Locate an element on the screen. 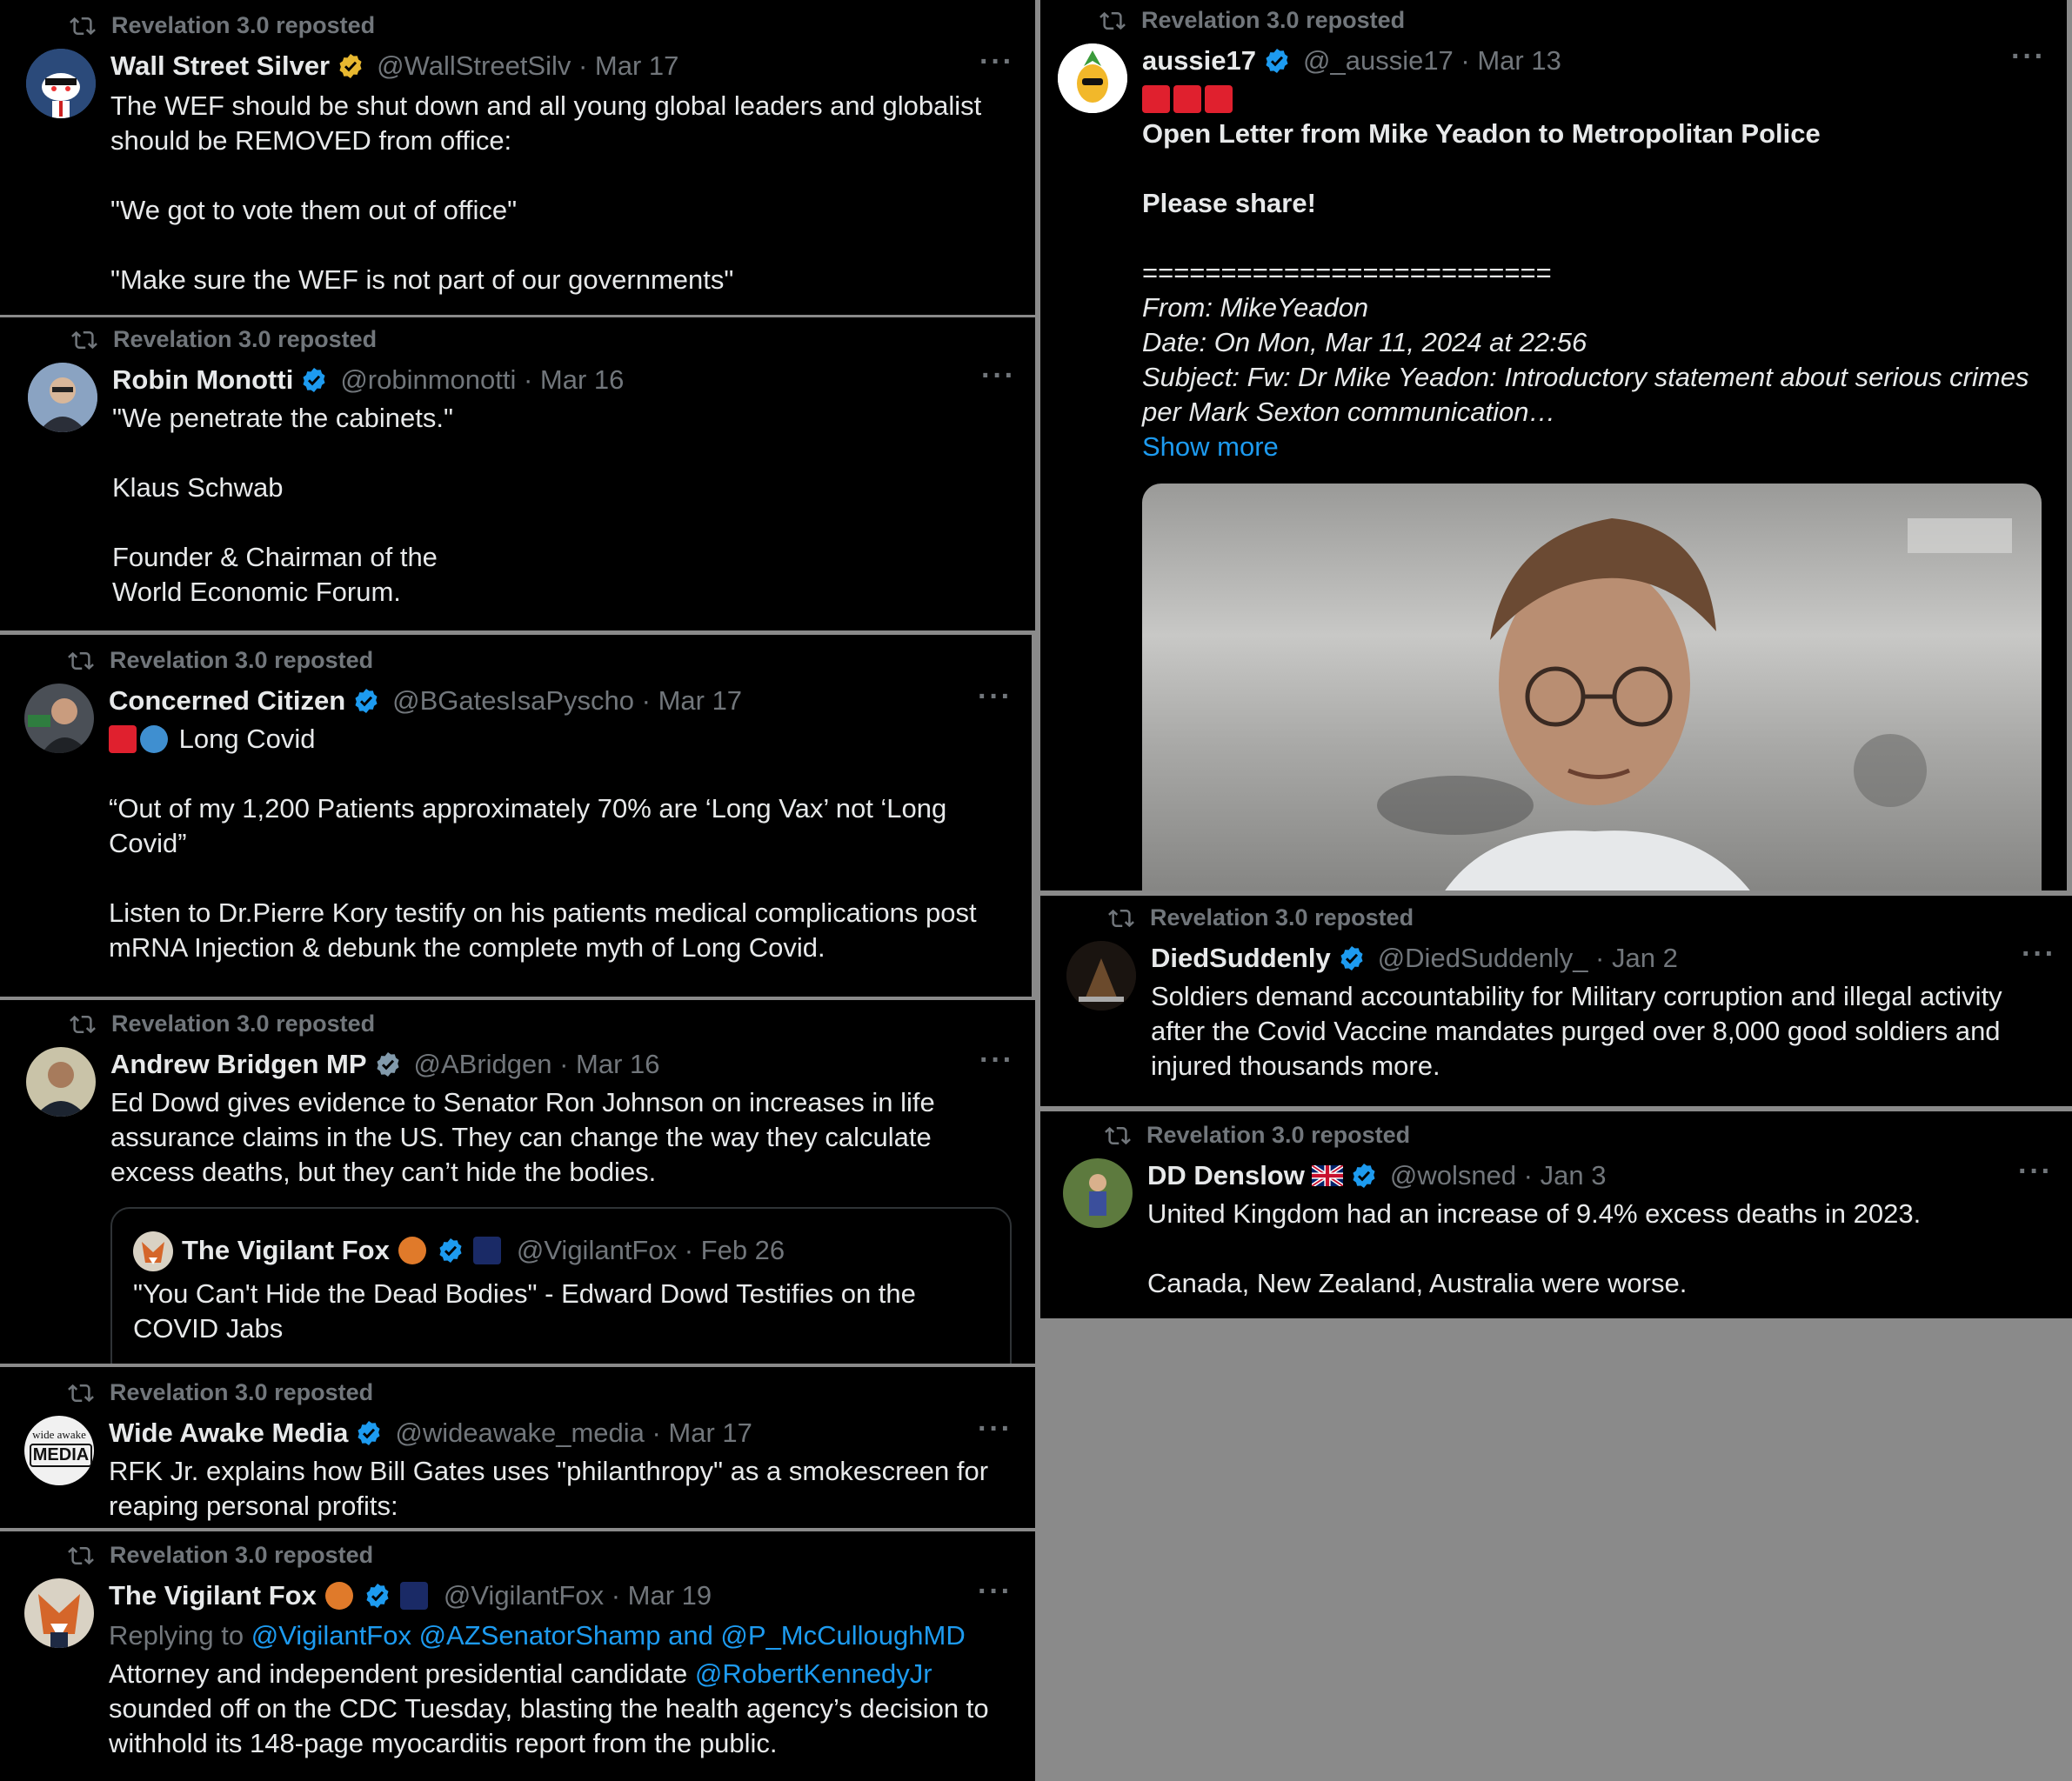  text-line: Founder & Chairman of the is located at coordinates (275, 557).